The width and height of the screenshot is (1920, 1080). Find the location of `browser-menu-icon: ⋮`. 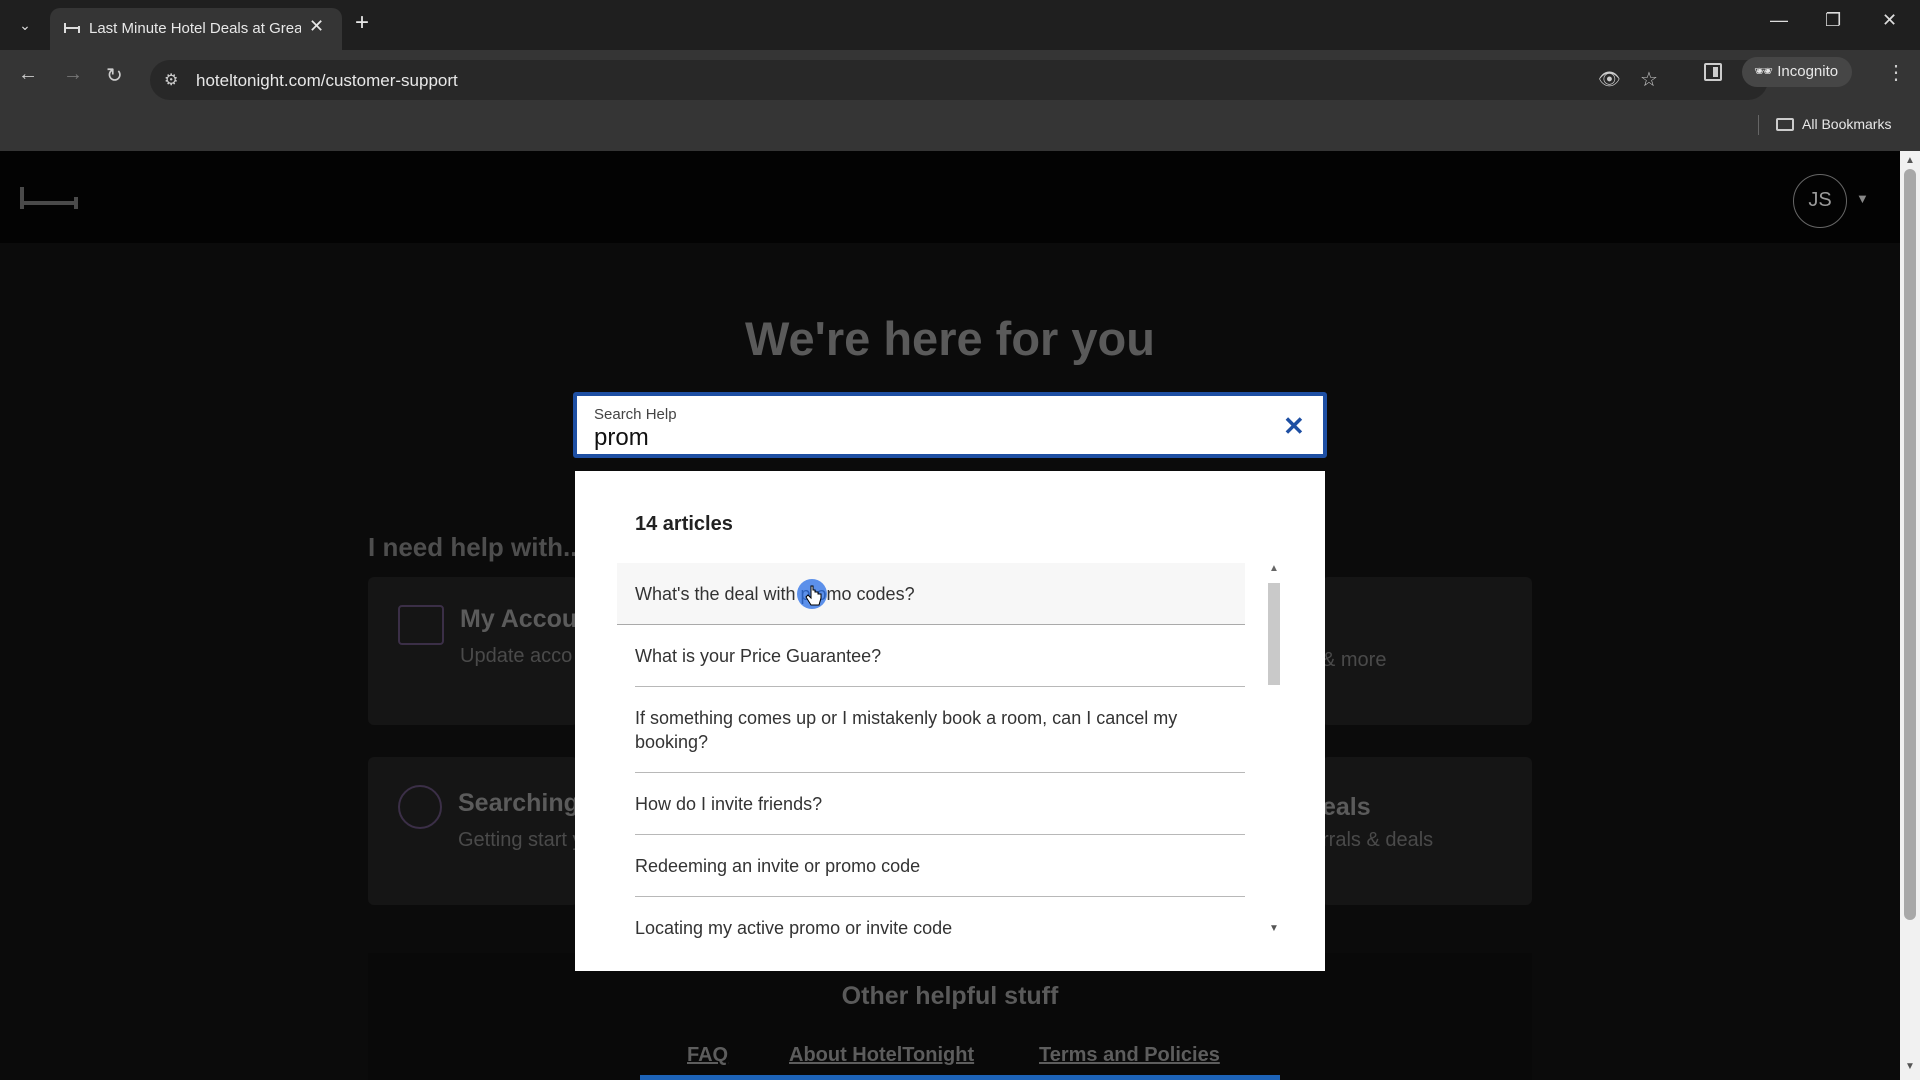

browser-menu-icon: ⋮ is located at coordinates (1896, 72).